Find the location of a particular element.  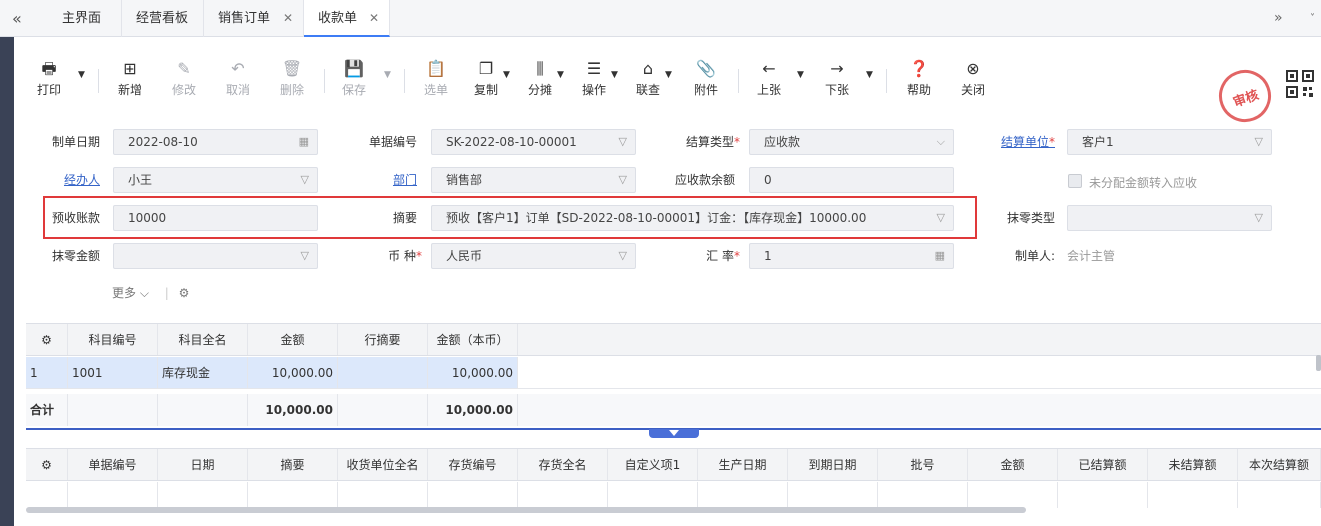

date-field: 2022-08-10 ▦ is located at coordinates (215, 142).